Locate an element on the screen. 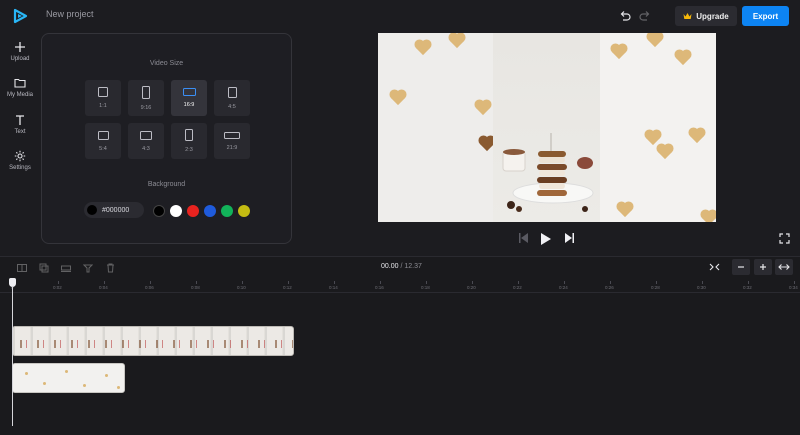 Image resolution: width=800 pixels, height=435 pixels. color-swatch-black is located at coordinates (159, 211).